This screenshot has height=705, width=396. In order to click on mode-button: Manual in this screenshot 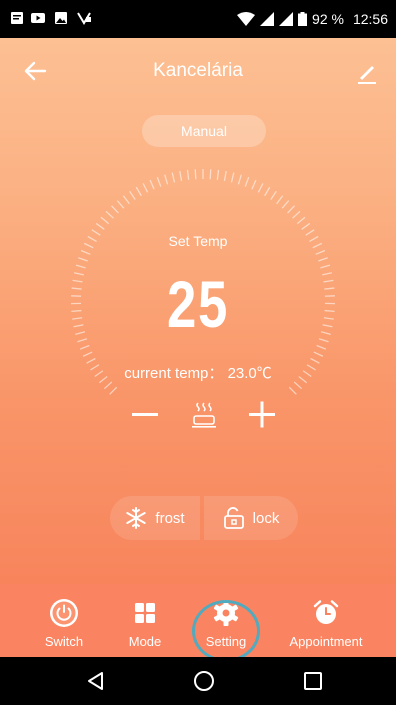, I will do `click(204, 131)`.